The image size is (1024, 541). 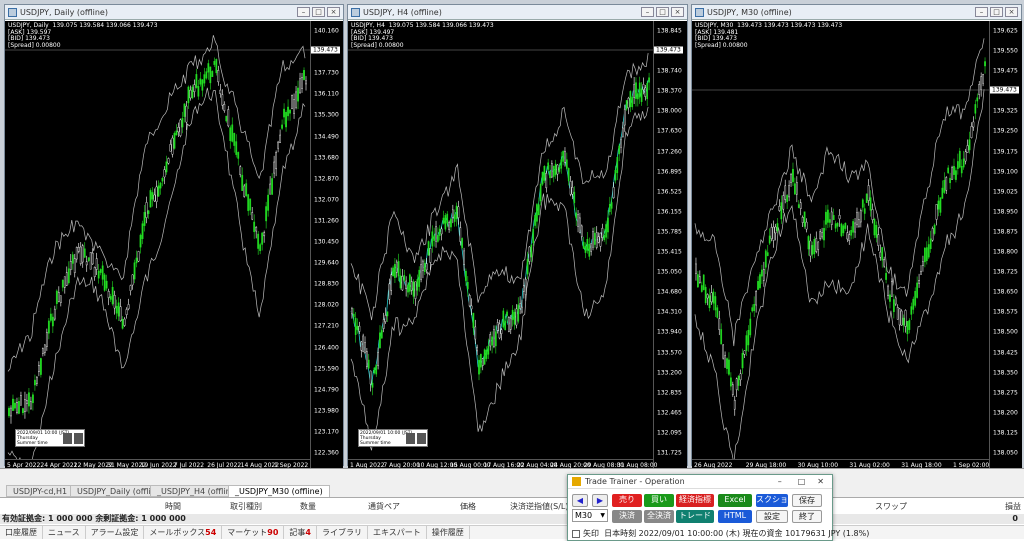 I want to click on col-symbol: 通貨ペア, so click(x=384, y=506).